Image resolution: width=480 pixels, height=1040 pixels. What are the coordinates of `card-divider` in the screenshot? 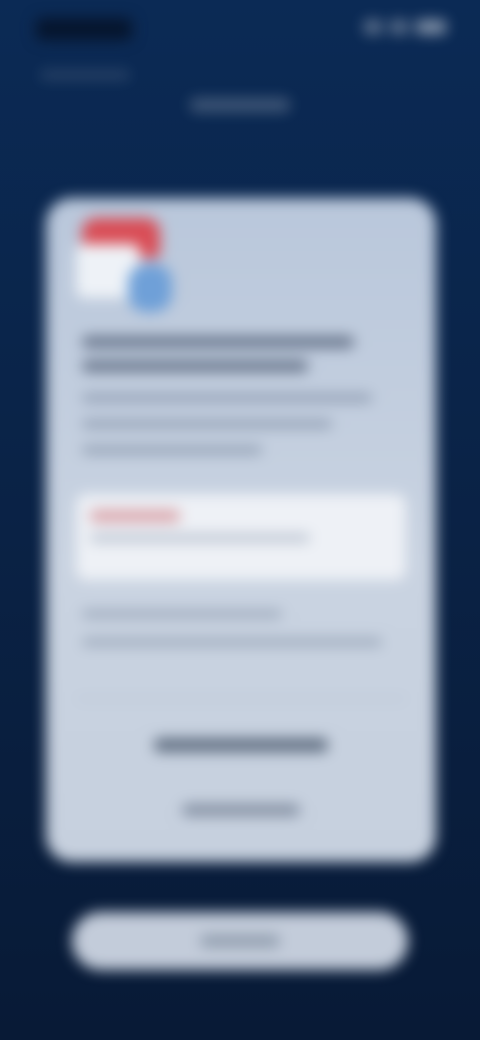 It's located at (241, 698).